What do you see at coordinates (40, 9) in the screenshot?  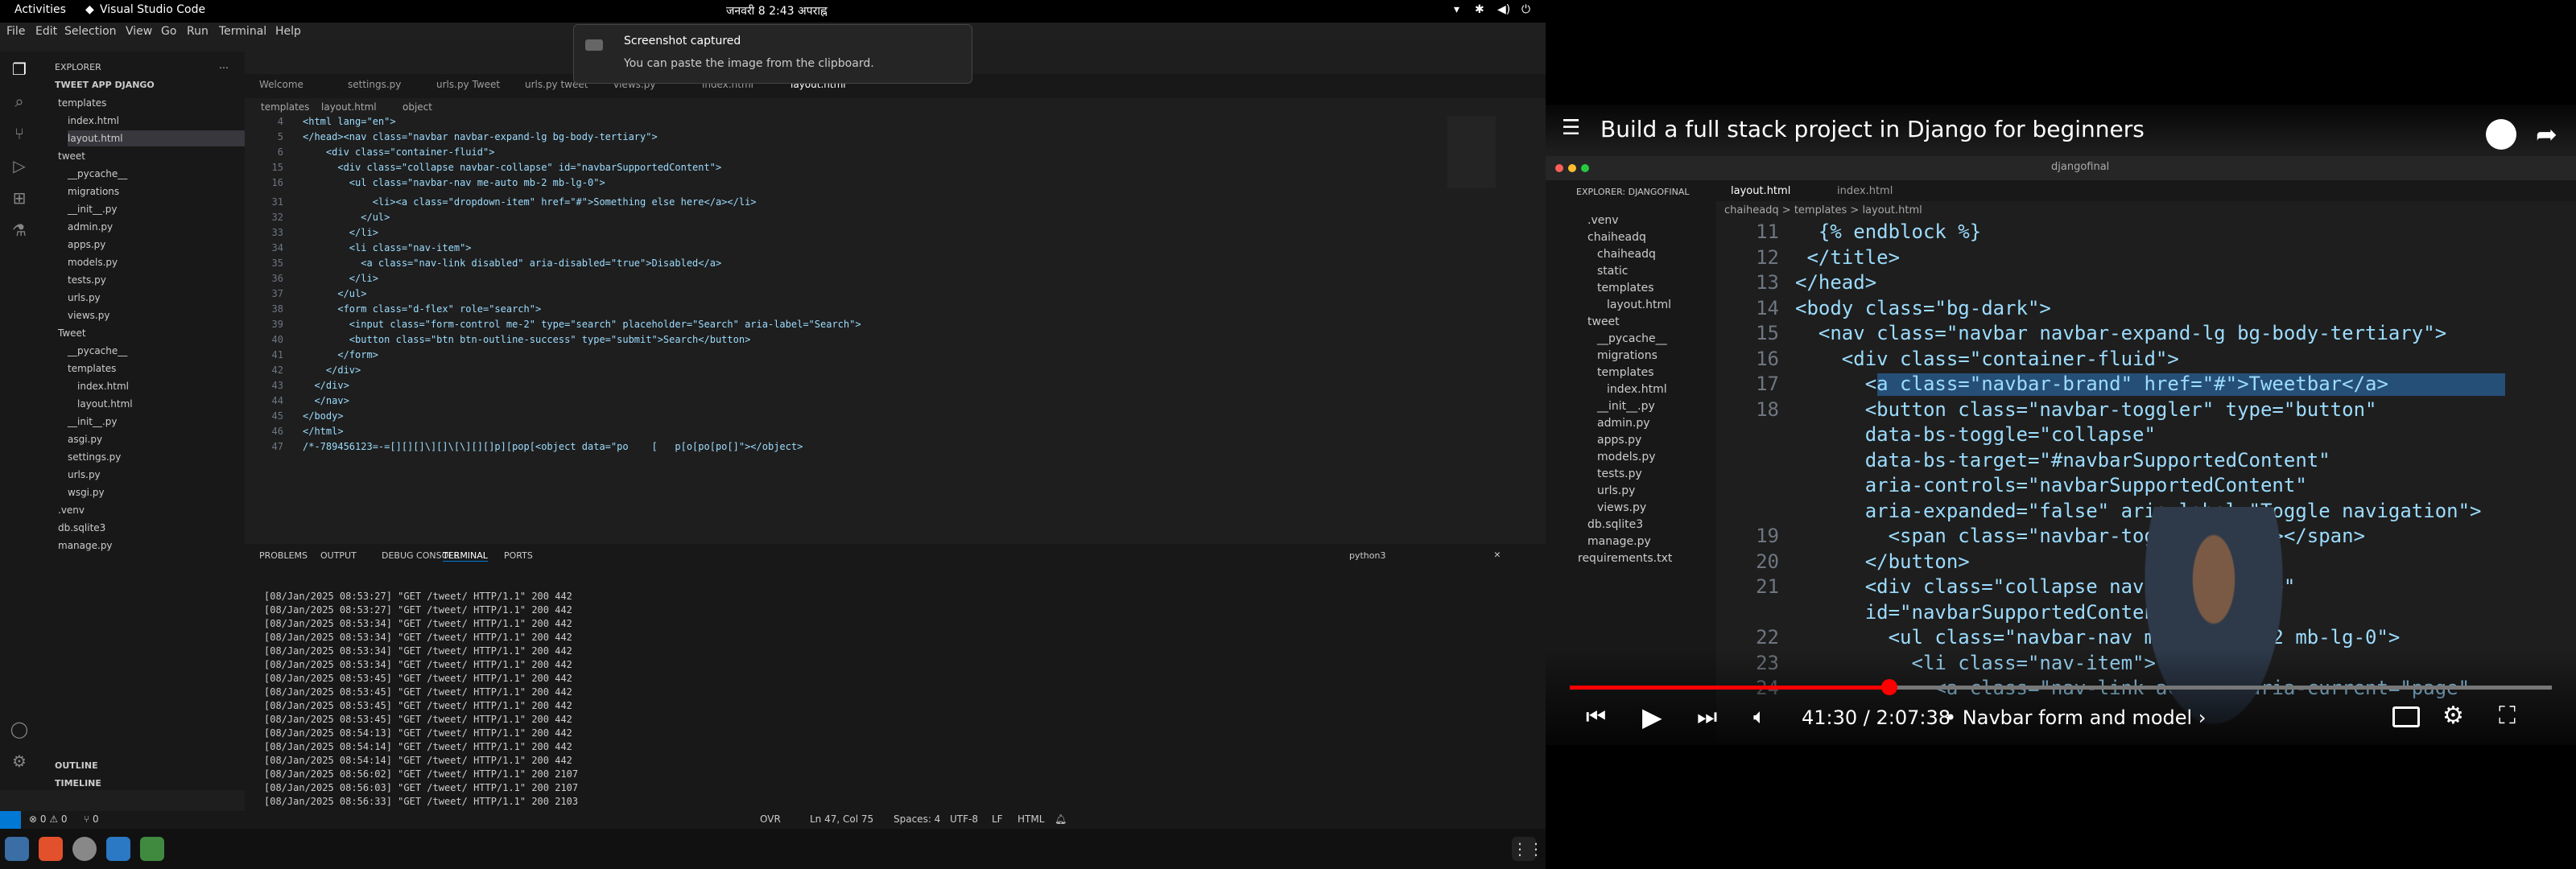 I see `activities-button: Activities` at bounding box center [40, 9].